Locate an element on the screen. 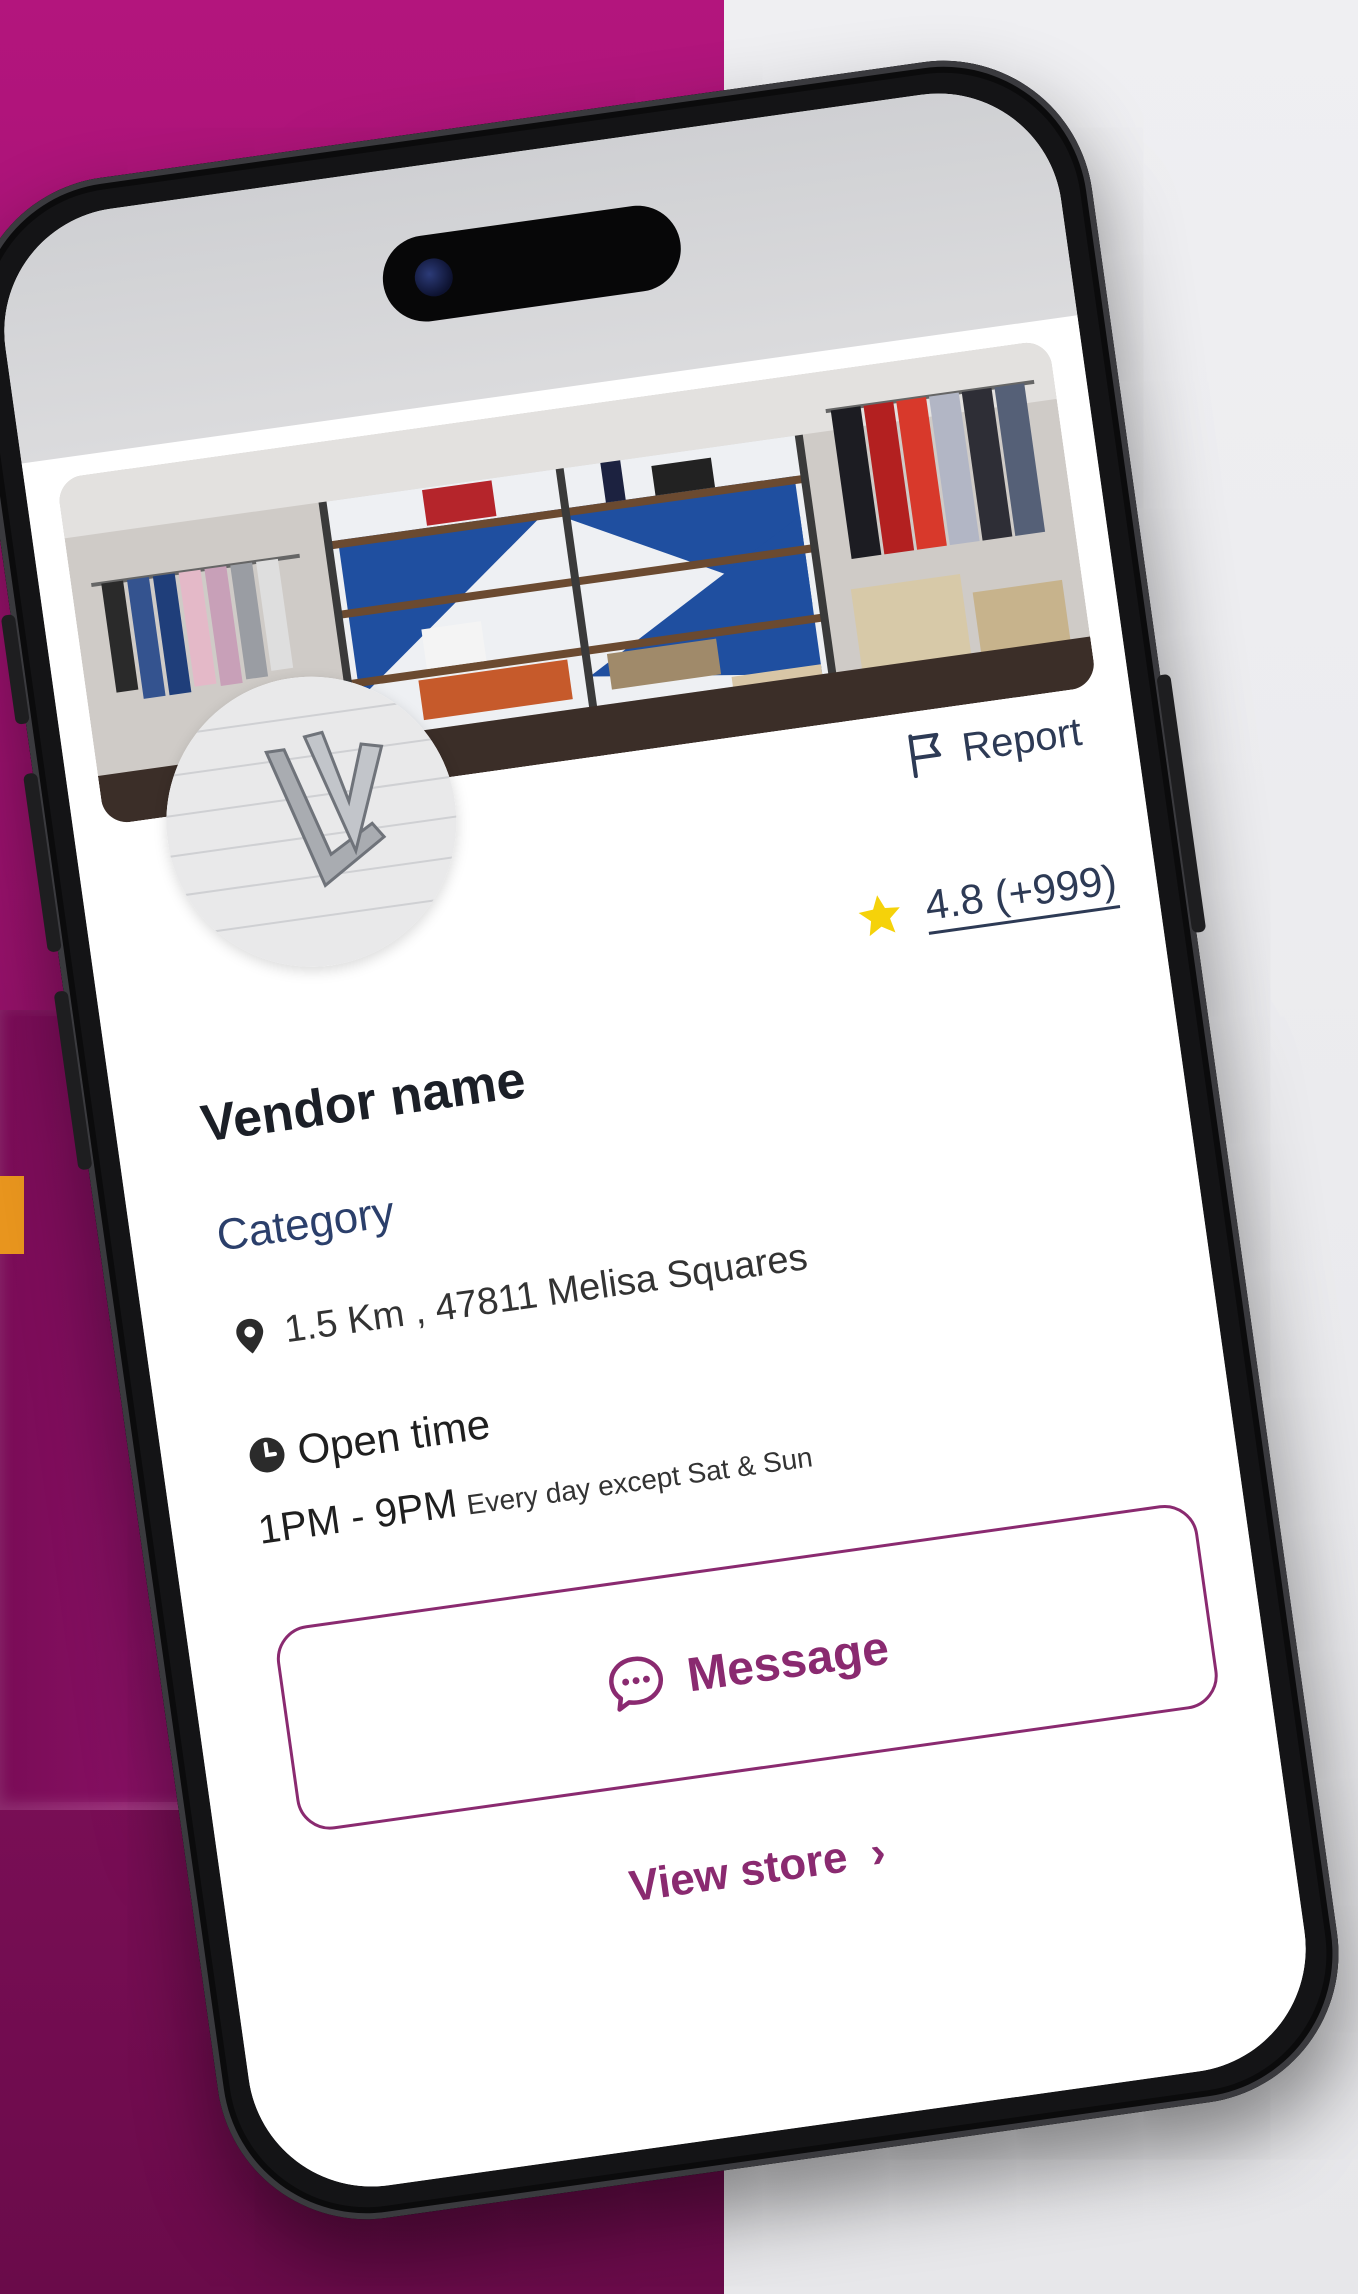 The width and height of the screenshot is (1358, 2294). open-time-label: Open time is located at coordinates (393, 1437).